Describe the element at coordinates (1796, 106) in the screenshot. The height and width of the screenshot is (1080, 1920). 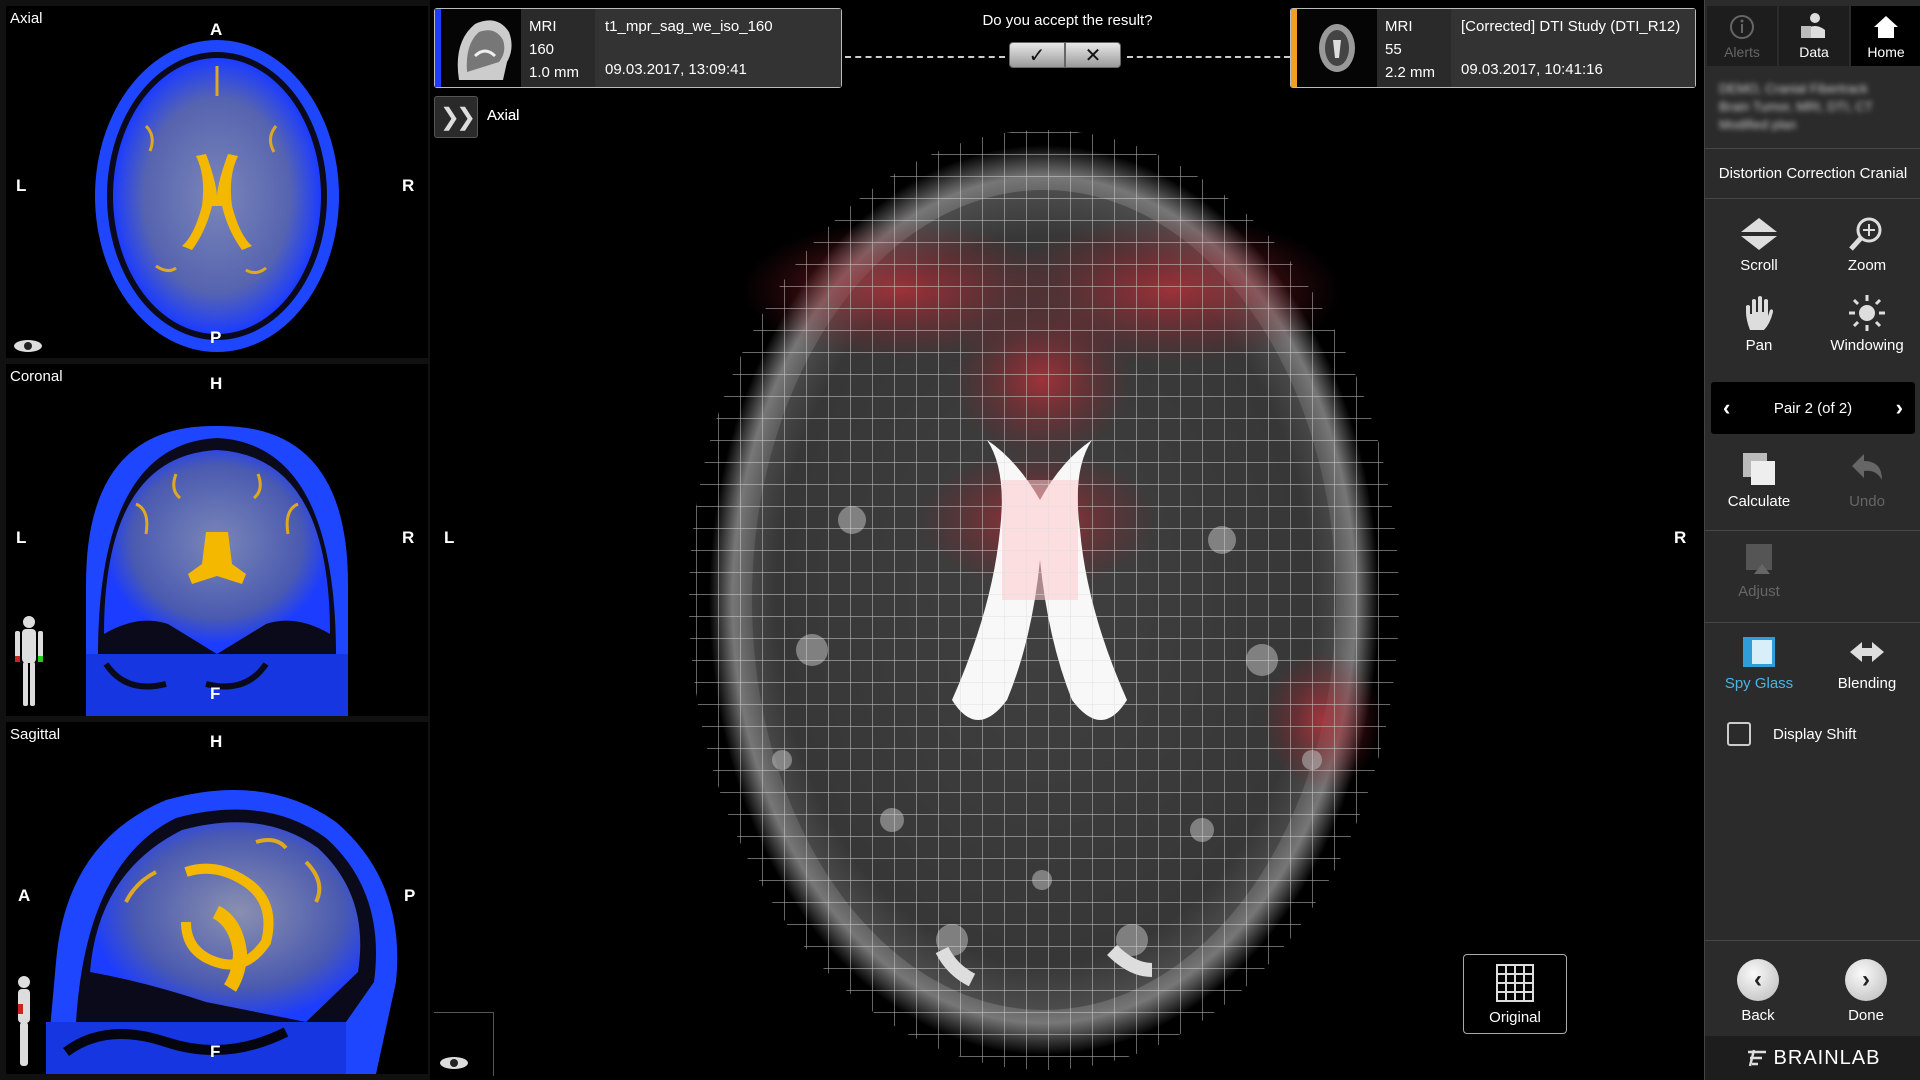
I see `patient-line: Brain Tumor, MRI, DTI, CT` at that location.